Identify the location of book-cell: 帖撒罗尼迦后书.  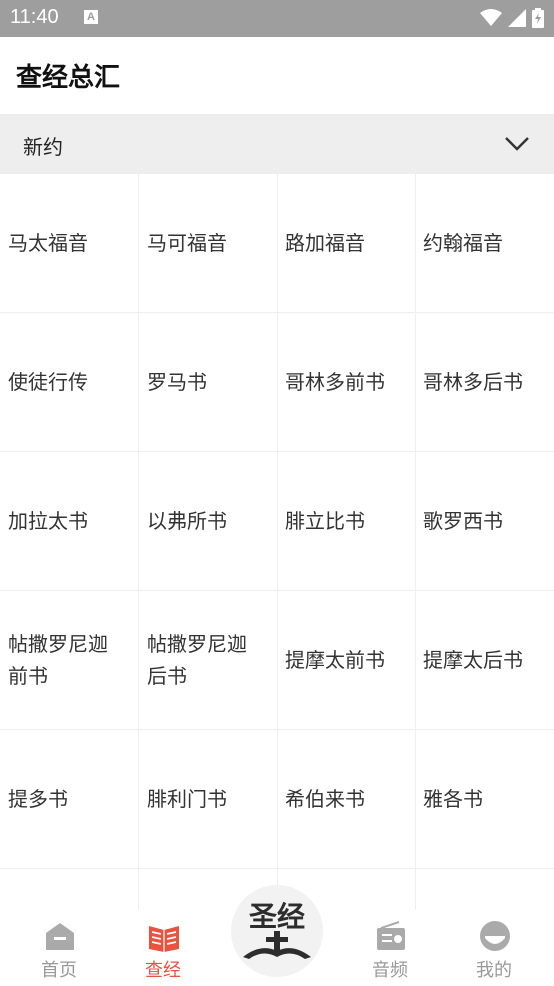
(208, 660).